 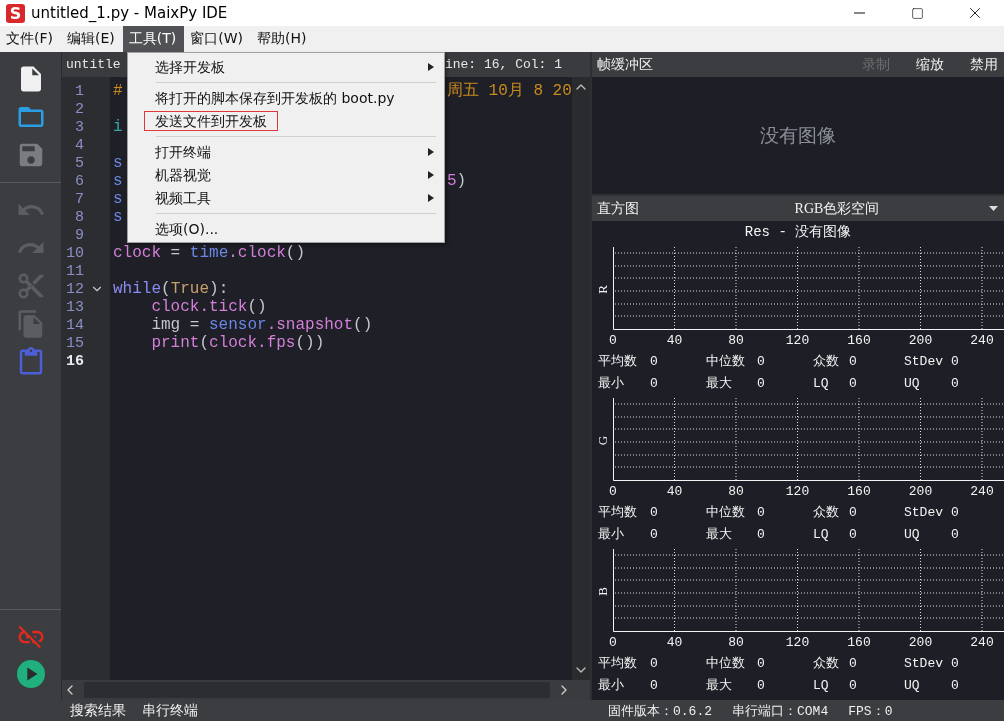 What do you see at coordinates (993, 208) in the screenshot?
I see `dropdown-arrow-icon` at bounding box center [993, 208].